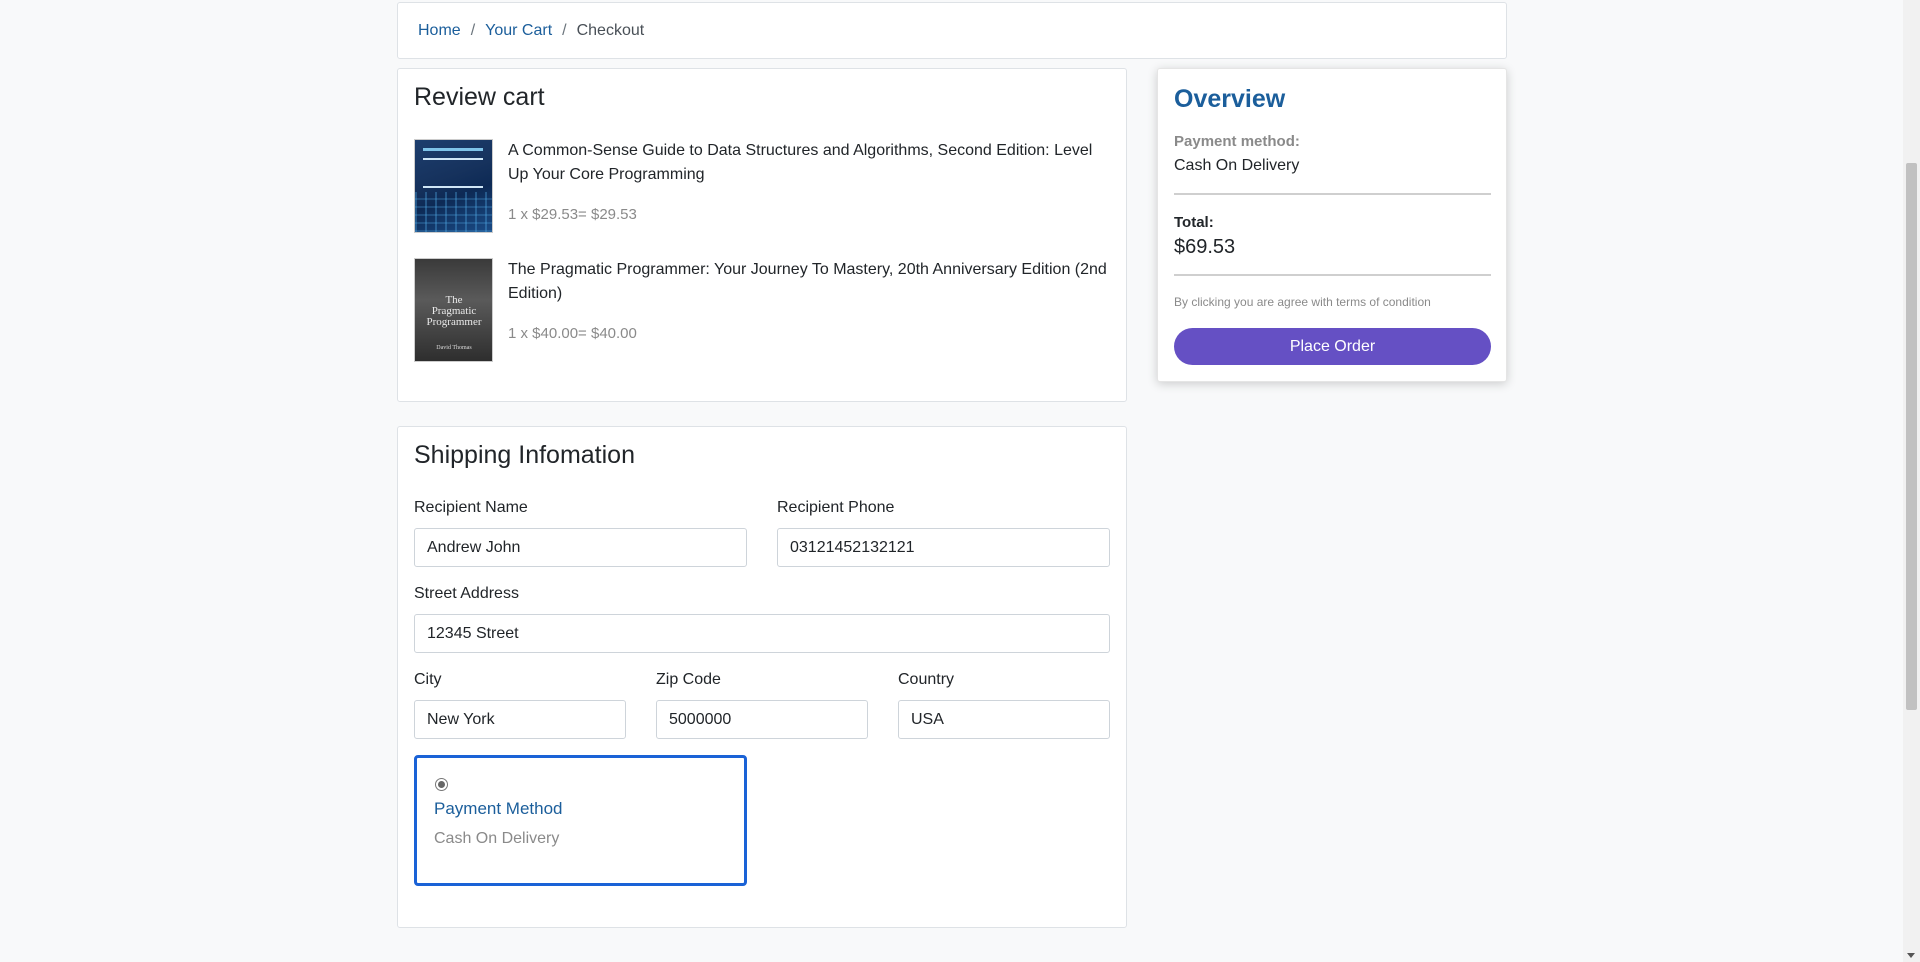 The width and height of the screenshot is (1920, 962). I want to click on country-label: Country, so click(926, 679).